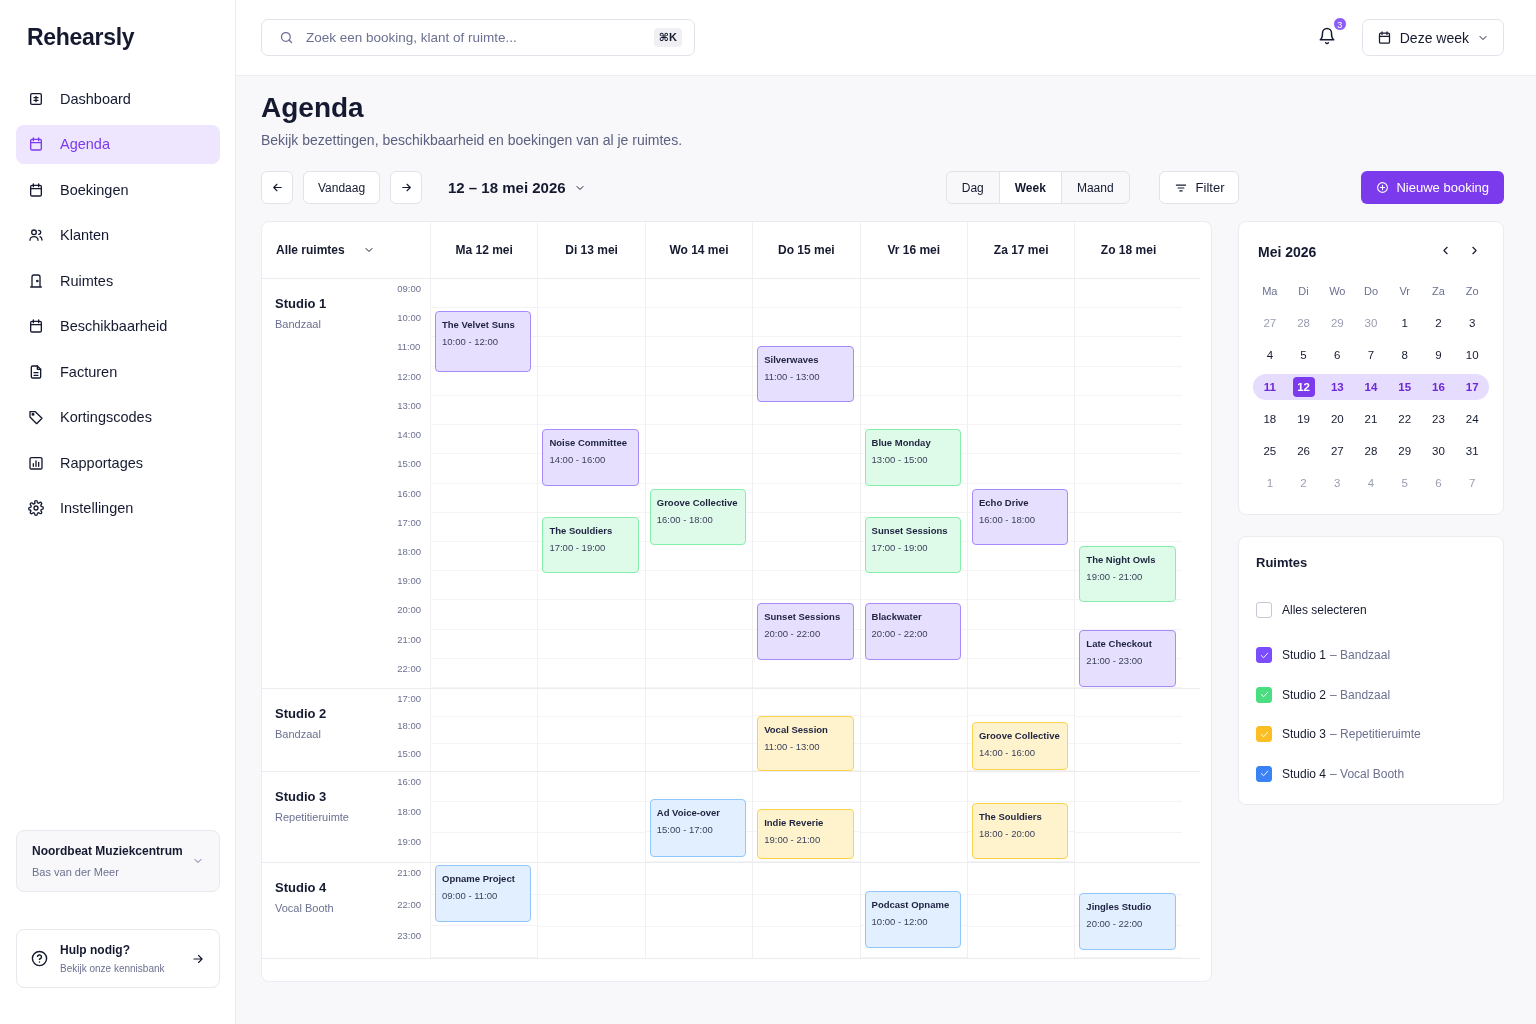  I want to click on calendar-day: 31, so click(1472, 451).